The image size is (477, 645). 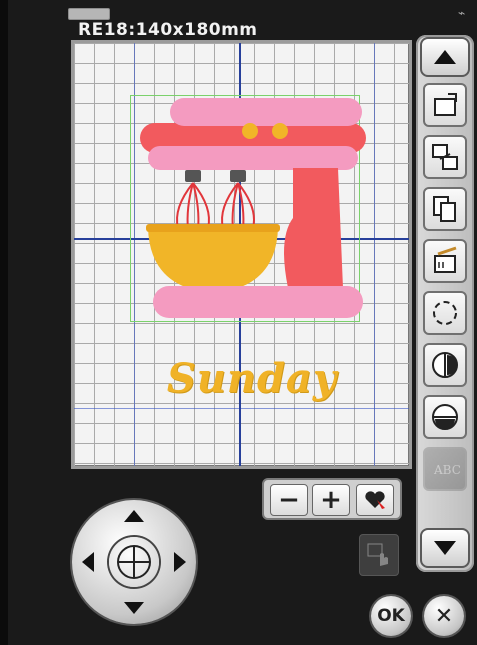 I want to click on zoom-out-button: −, so click(x=289, y=500).